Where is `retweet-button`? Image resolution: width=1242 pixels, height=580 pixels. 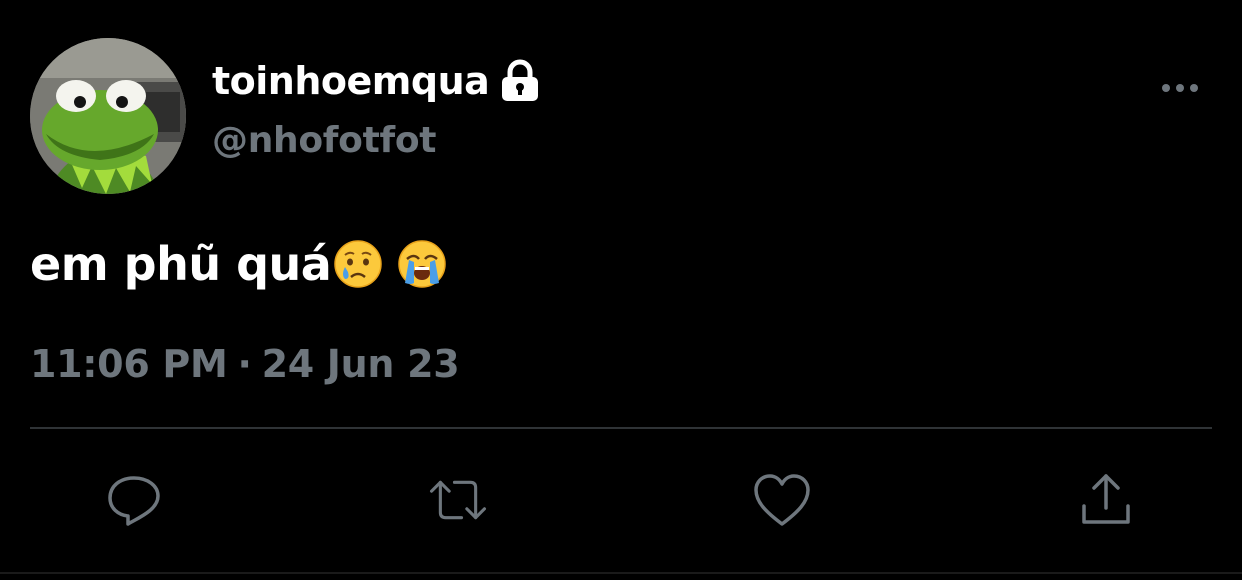
retweet-button is located at coordinates (458, 500).